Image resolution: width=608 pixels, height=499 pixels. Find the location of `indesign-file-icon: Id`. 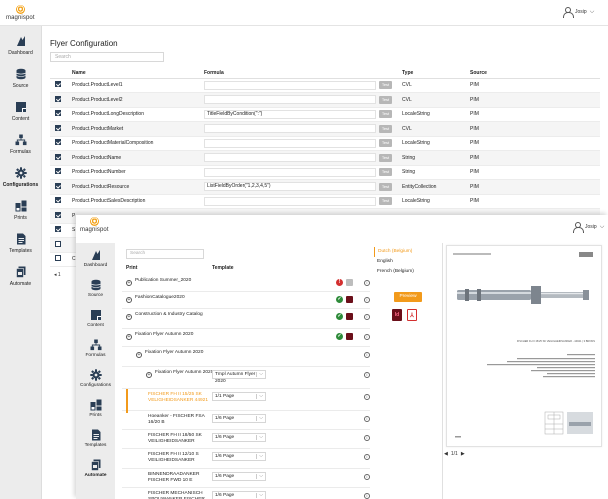

indesign-file-icon: Id is located at coordinates (397, 315).